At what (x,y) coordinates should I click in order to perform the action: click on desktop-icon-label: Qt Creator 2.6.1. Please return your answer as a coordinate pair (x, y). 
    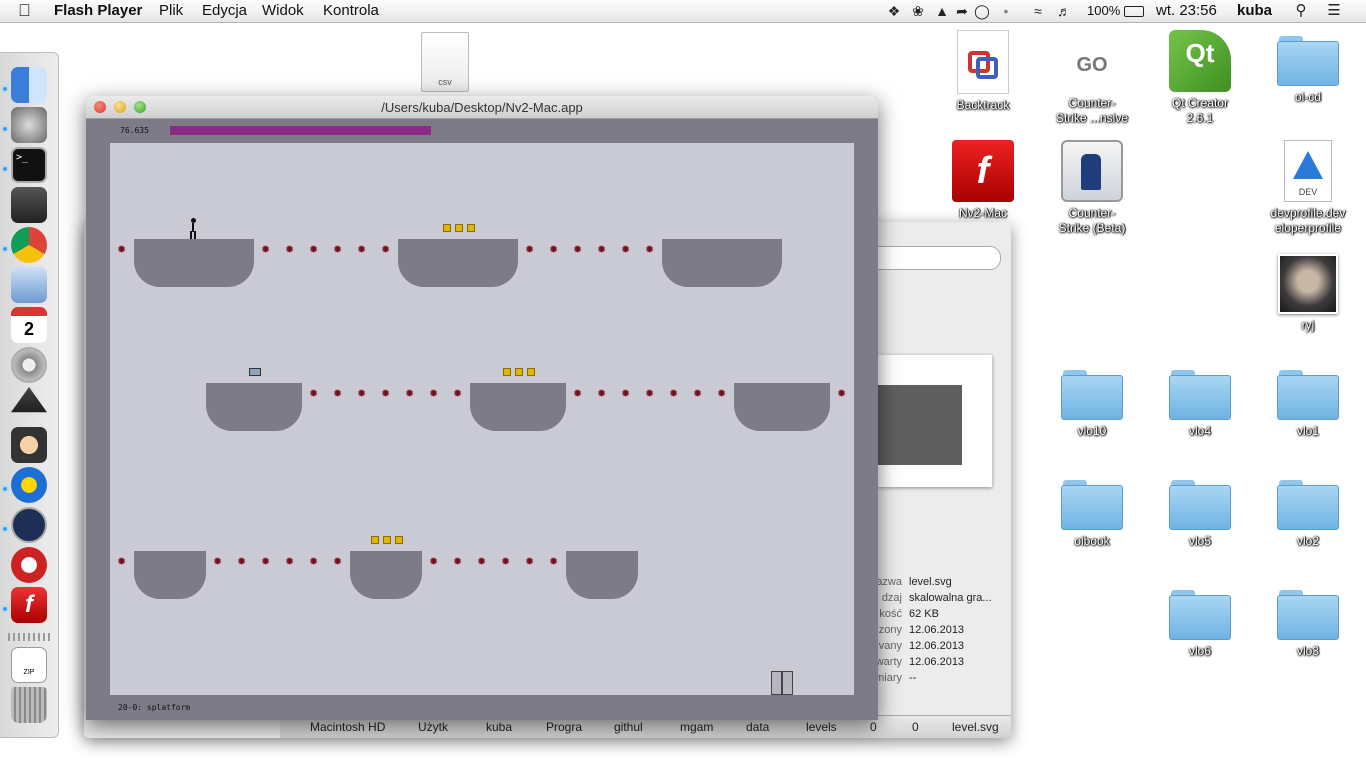
    Looking at the image, I should click on (1199, 110).